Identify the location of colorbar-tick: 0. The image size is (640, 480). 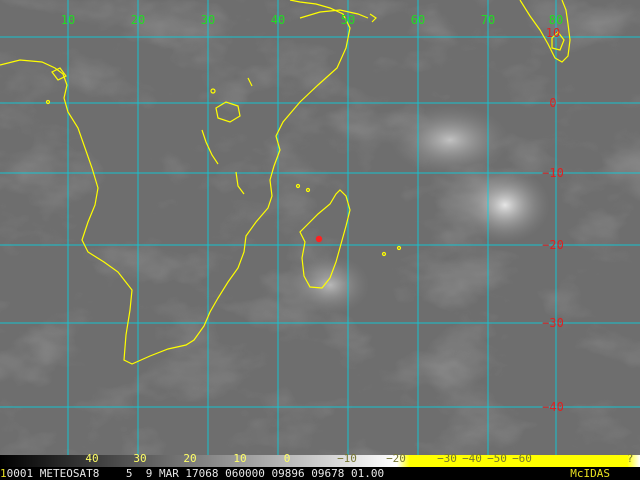
(287, 458).